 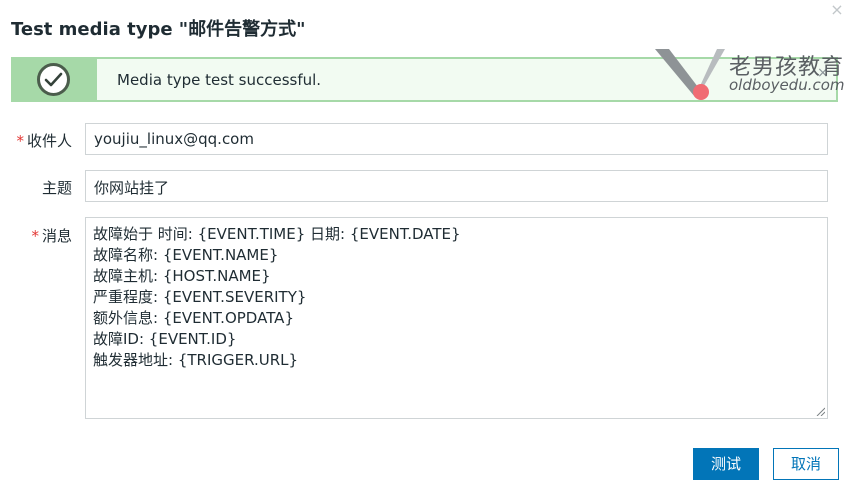 What do you see at coordinates (196, 360) in the screenshot?
I see `message-line: 触发器地址: {TRIGGER.URL}` at bounding box center [196, 360].